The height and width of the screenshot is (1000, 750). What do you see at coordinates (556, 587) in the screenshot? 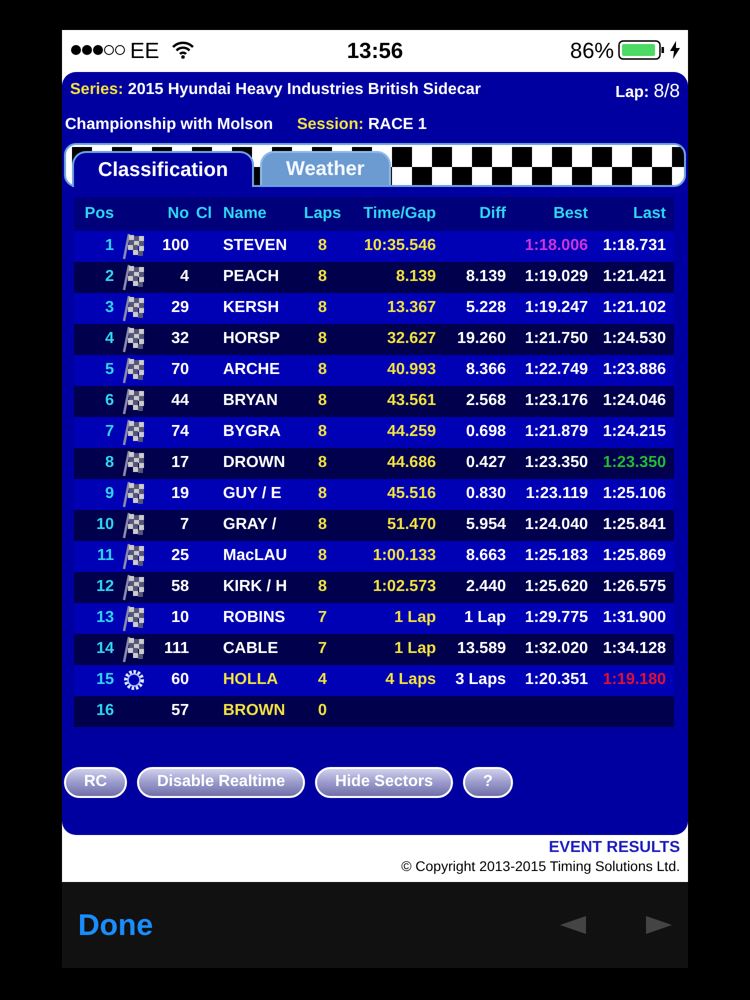
I see `table-cell-text: 1:25.620` at bounding box center [556, 587].